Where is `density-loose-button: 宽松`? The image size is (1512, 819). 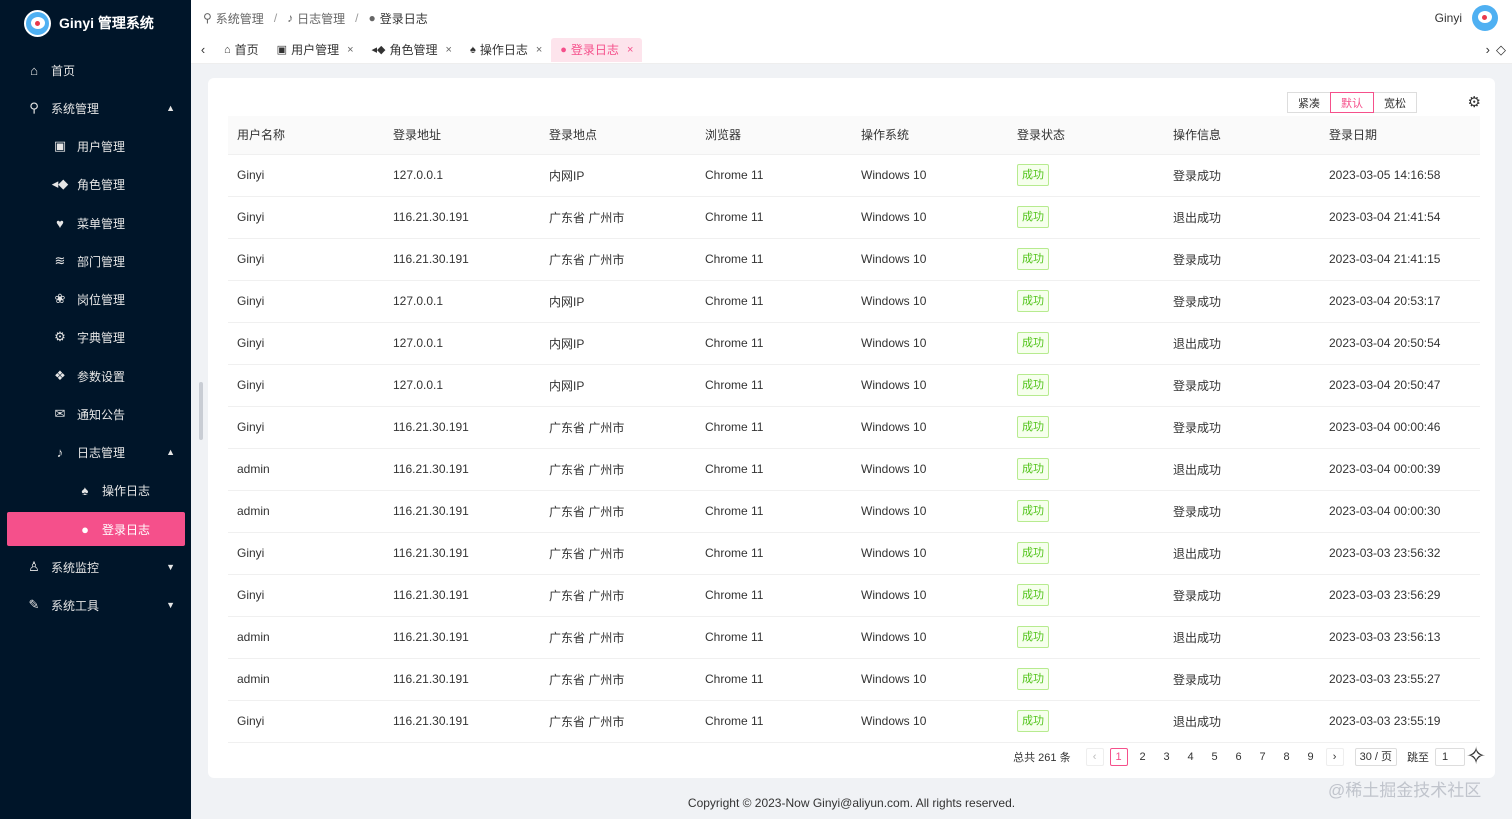
density-loose-button: 宽松 is located at coordinates (1395, 102).